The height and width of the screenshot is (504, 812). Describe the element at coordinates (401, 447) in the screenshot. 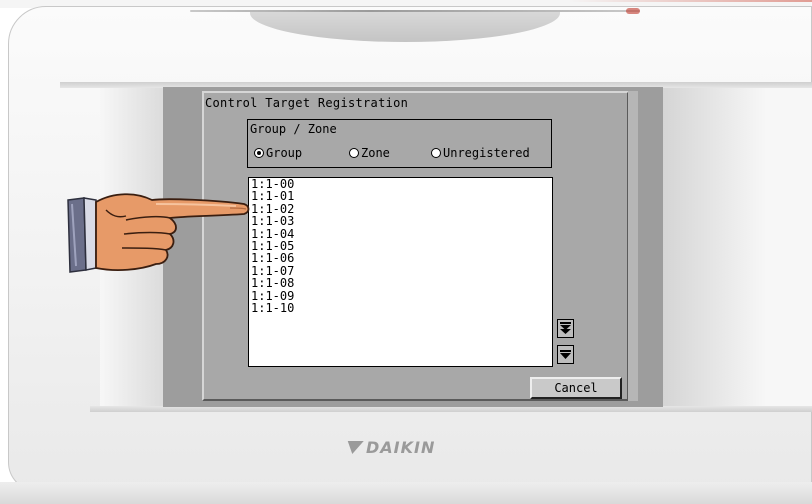

I see `logo-text: DAIKIN` at that location.